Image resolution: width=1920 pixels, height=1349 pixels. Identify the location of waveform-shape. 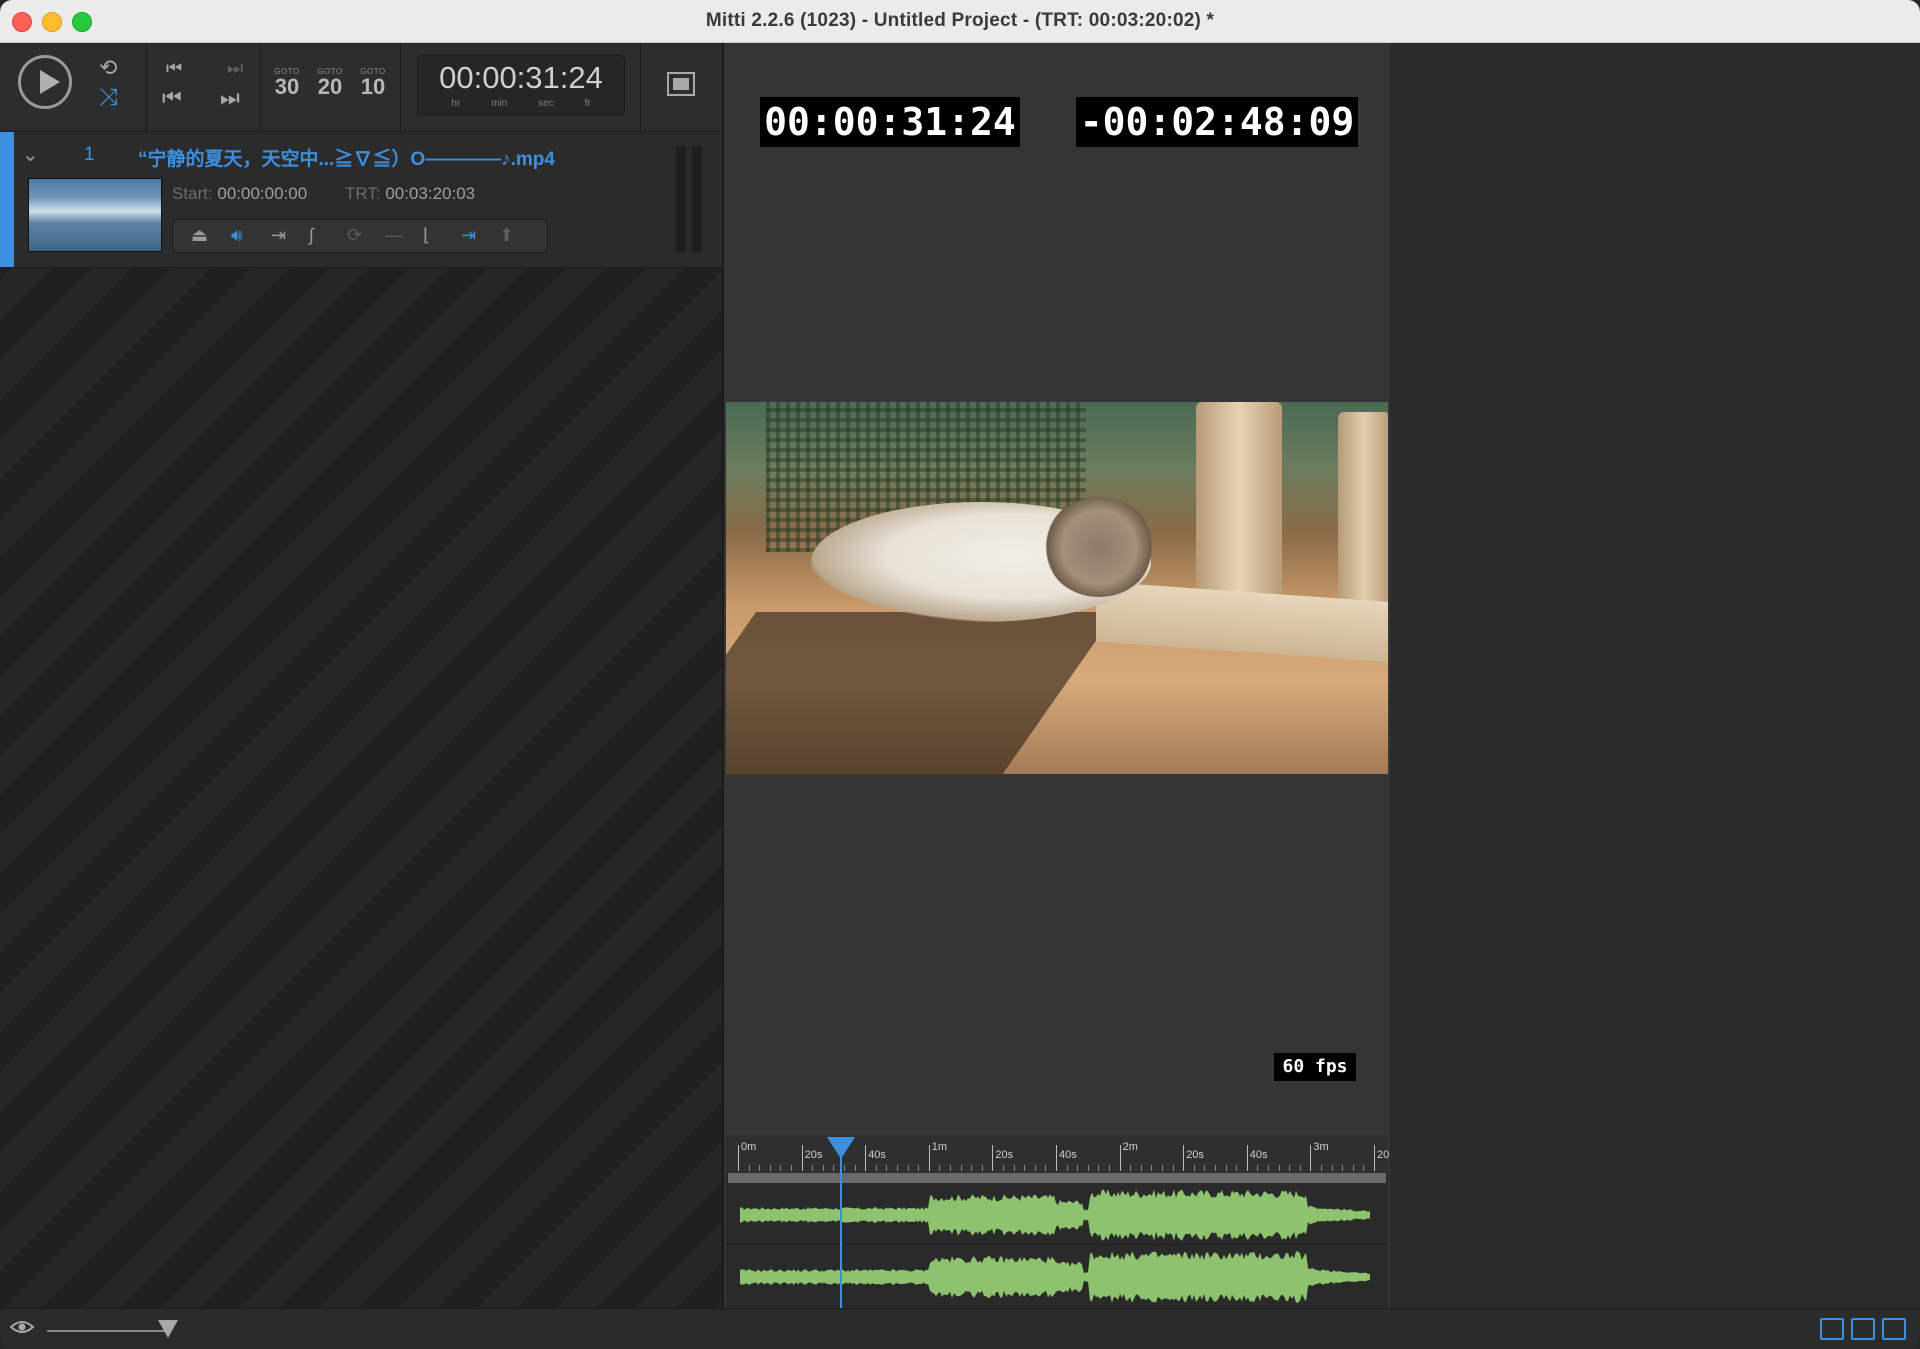
(1055, 1215).